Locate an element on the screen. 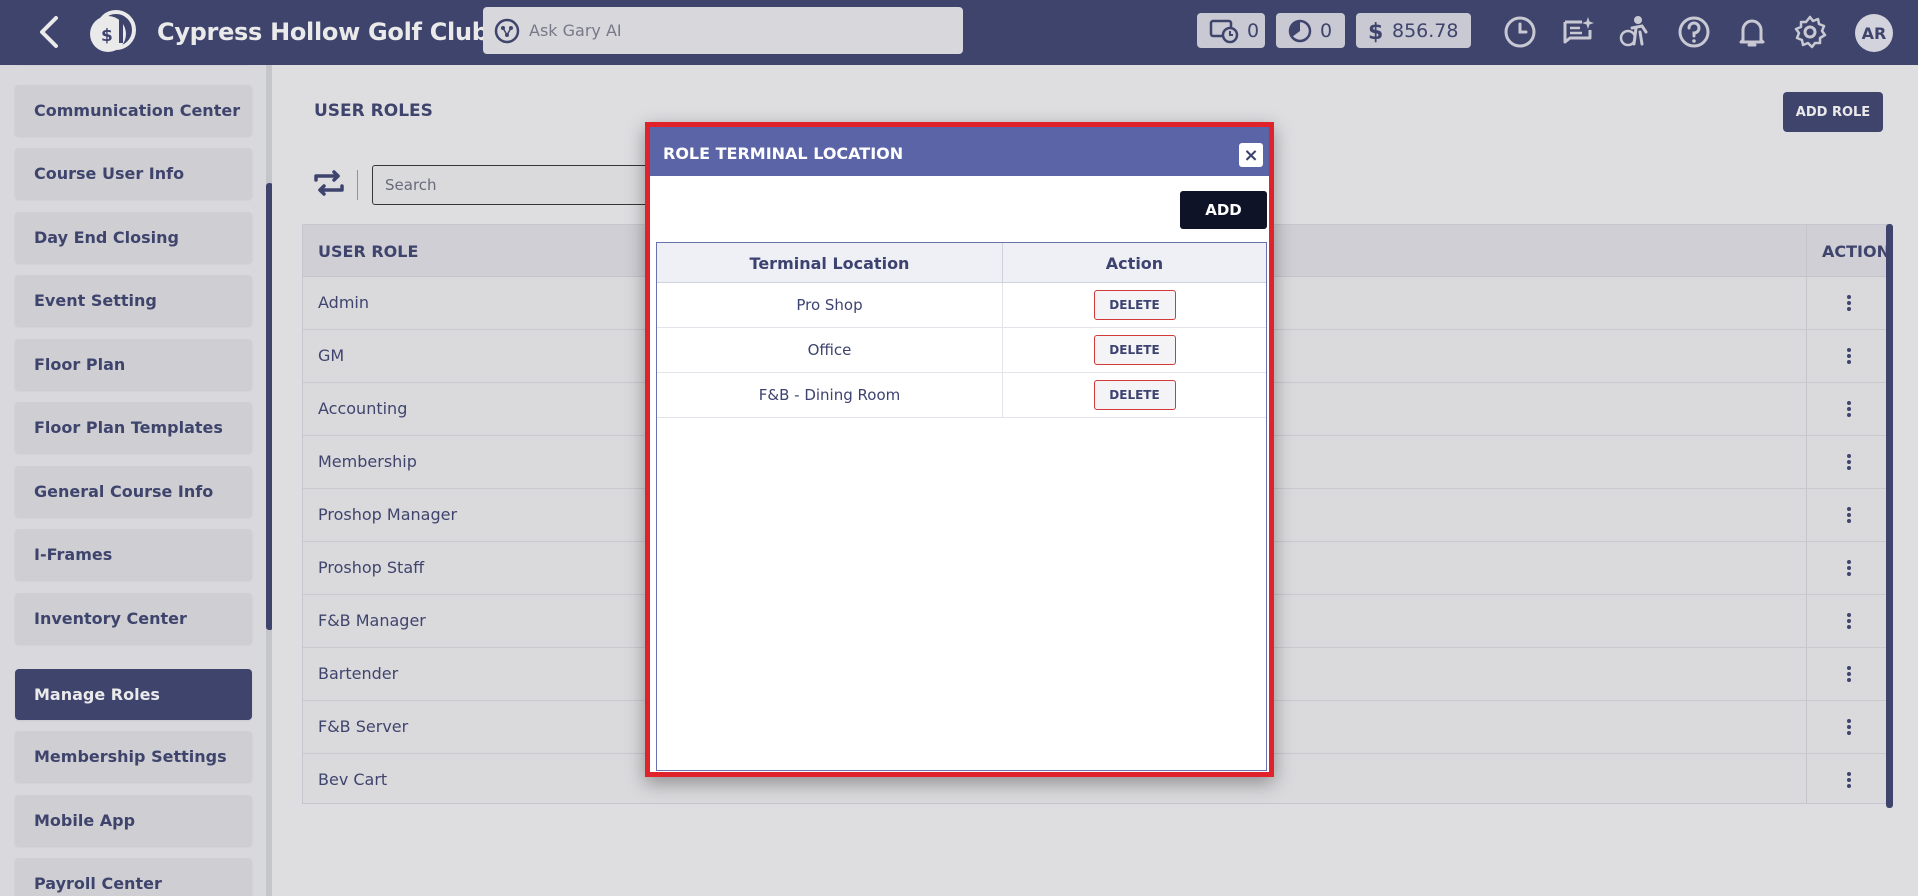 The image size is (1918, 896). table-row: F&B - Dining Room DELETE is located at coordinates (961, 395).